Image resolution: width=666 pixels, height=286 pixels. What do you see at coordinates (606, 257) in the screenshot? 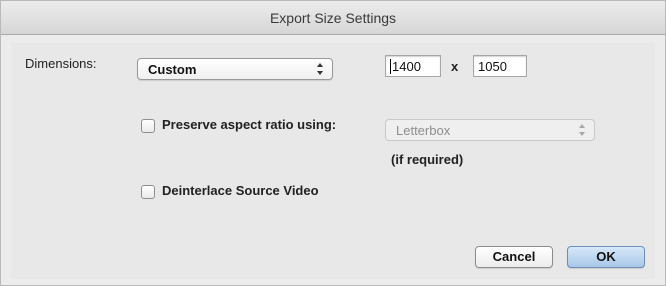
I see `ok-button: OK` at bounding box center [606, 257].